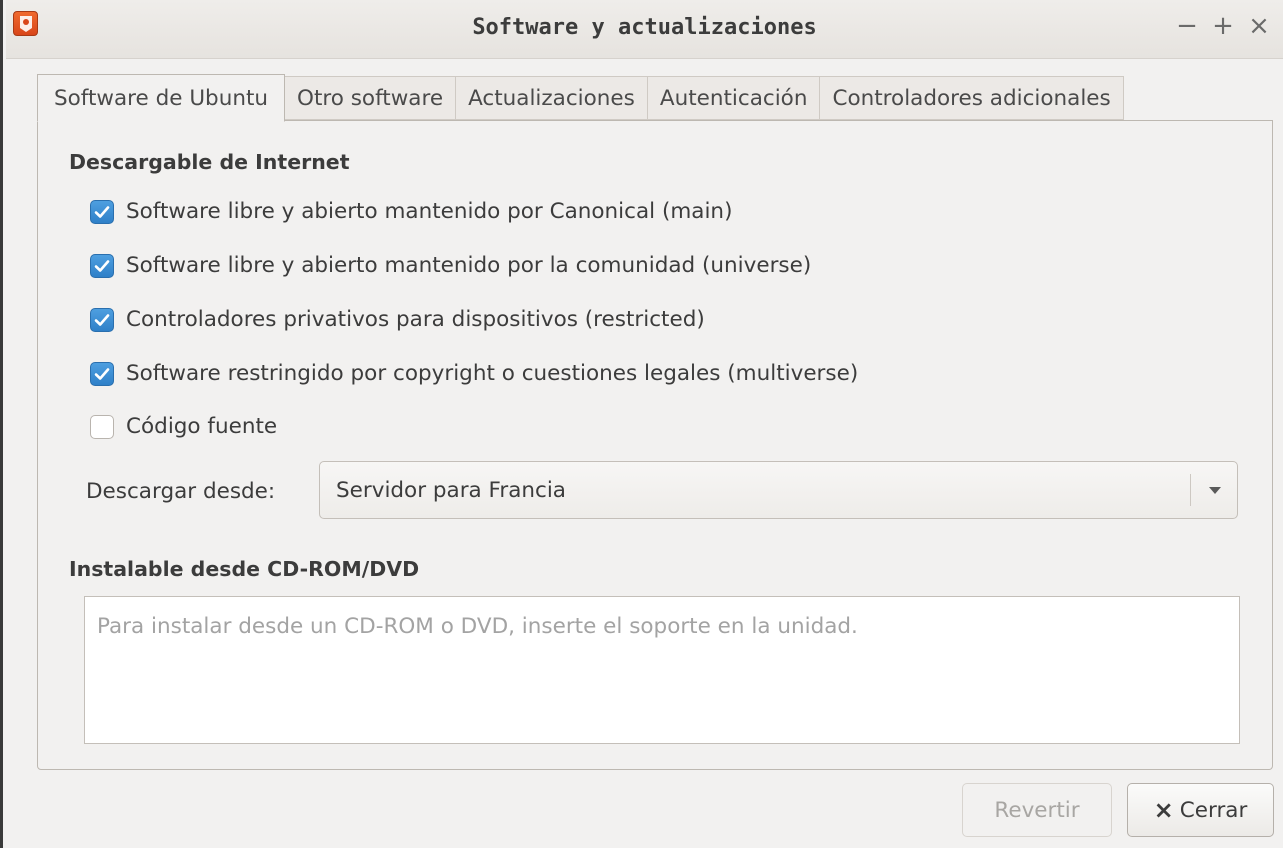  I want to click on revert-button-label: Revertir, so click(1037, 810).